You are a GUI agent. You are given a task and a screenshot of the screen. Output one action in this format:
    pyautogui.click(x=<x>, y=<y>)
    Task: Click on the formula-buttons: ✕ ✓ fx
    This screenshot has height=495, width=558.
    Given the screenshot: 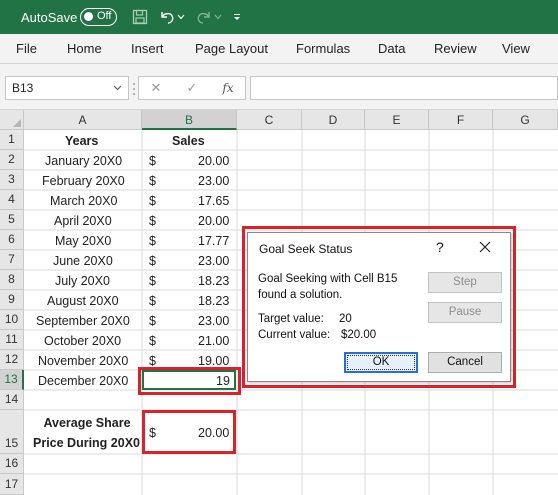 What is the action you would take?
    pyautogui.click(x=192, y=88)
    